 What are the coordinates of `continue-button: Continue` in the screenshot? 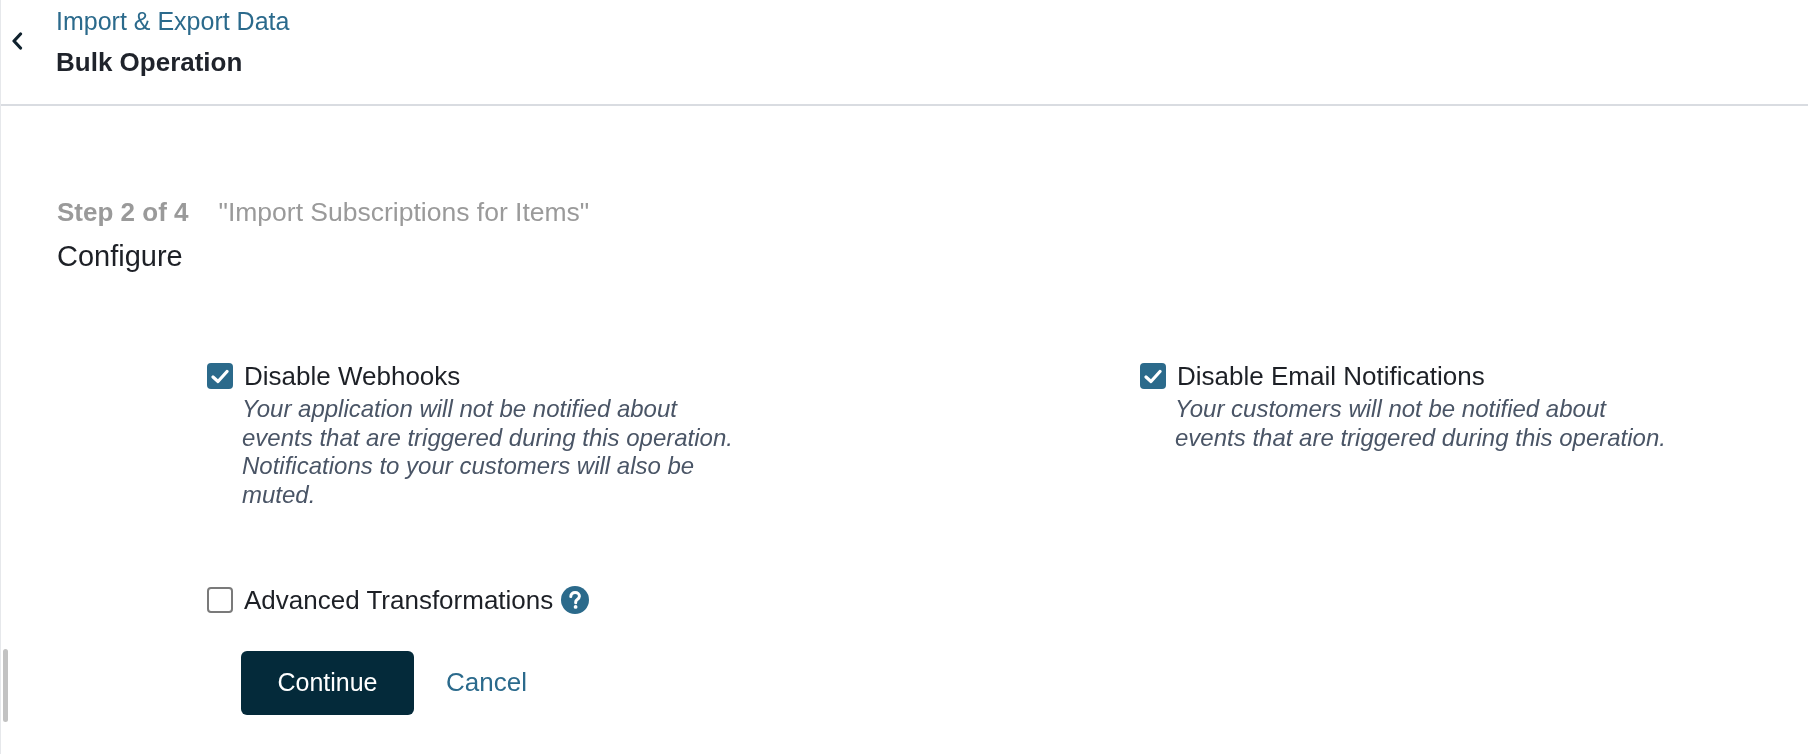 It's located at (327, 682).